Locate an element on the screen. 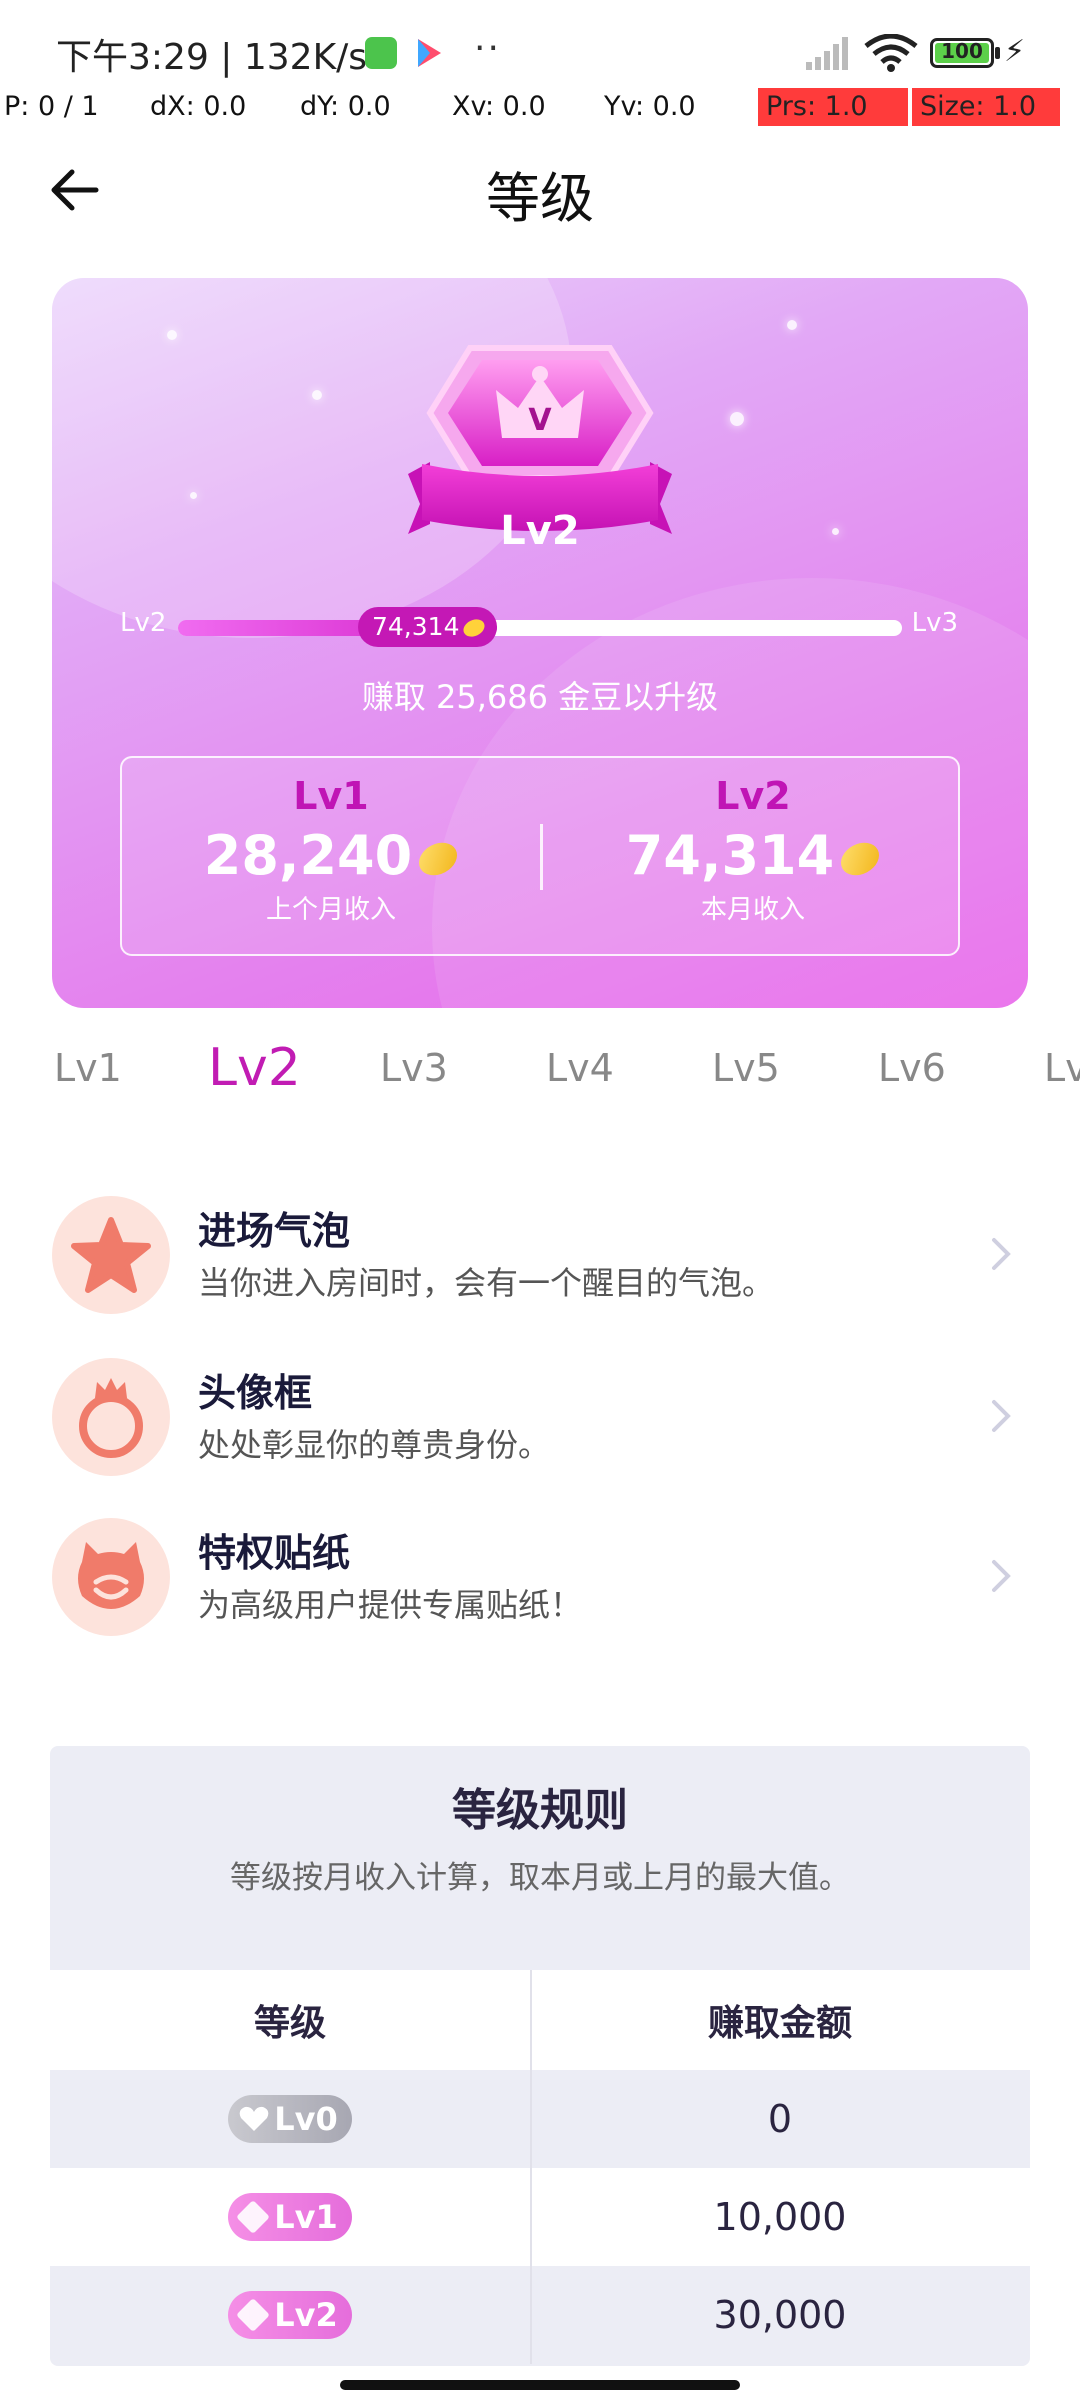 This screenshot has width=1080, height=2400. privilege-item: 进场气泡 当你进入房间时，会有一个醒目的气泡。 is located at coordinates (540, 1254).